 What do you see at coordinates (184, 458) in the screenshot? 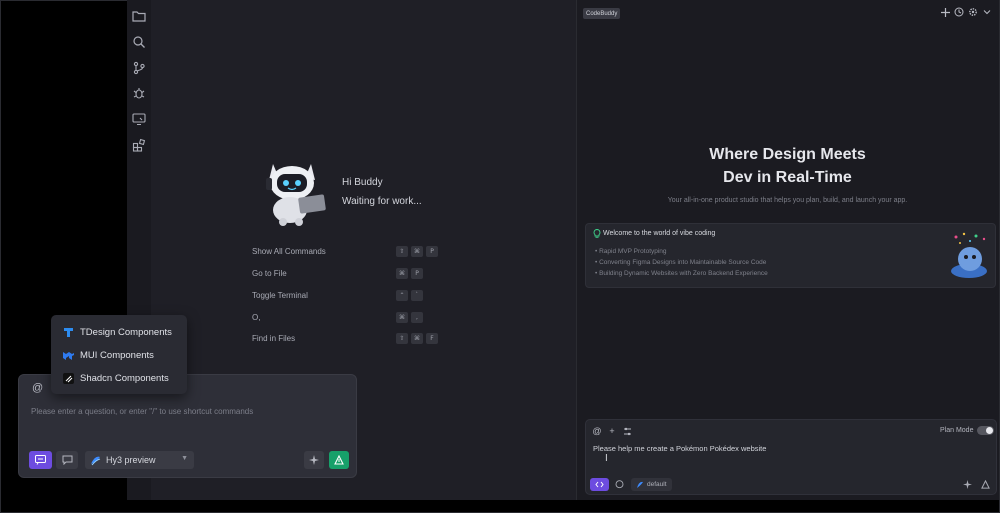
I see `chevron-down-icon: ▼` at bounding box center [184, 458].